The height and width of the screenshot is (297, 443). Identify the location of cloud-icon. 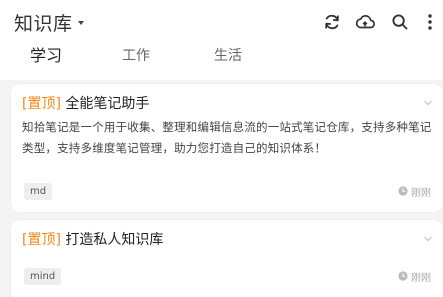
(365, 22).